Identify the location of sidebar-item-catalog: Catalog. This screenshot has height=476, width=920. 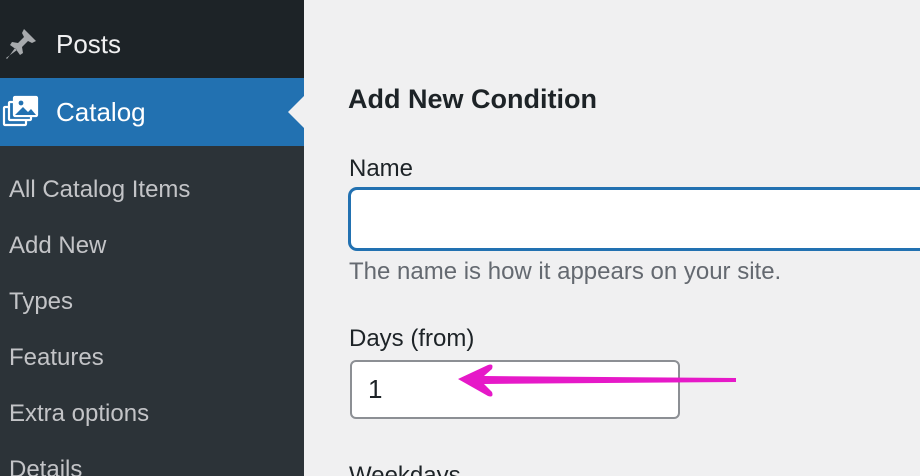
(152, 112).